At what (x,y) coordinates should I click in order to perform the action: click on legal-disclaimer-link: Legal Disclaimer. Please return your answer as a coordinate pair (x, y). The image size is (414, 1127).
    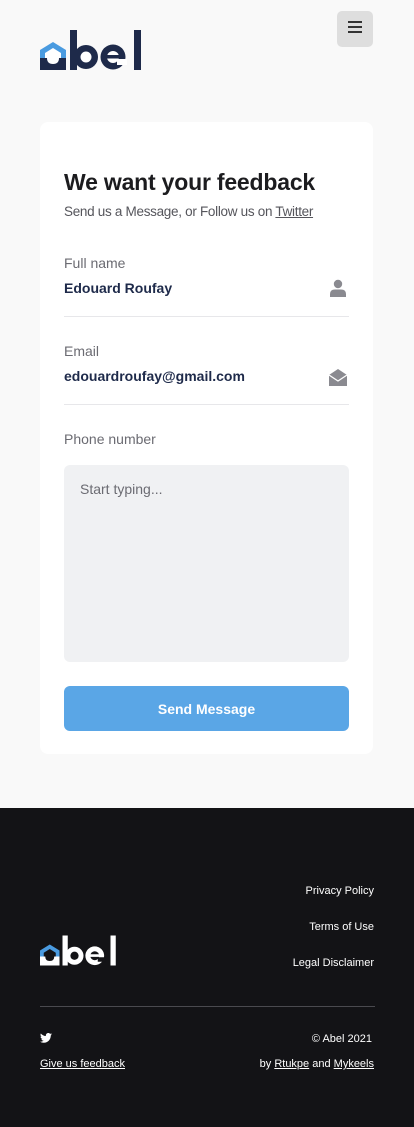
    Looking at the image, I should click on (333, 963).